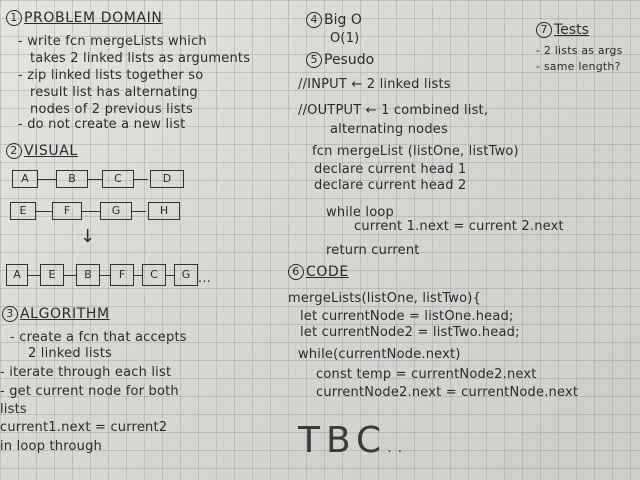  What do you see at coordinates (89, 391) in the screenshot?
I see `algorithm-line-4: - get current node for both` at bounding box center [89, 391].